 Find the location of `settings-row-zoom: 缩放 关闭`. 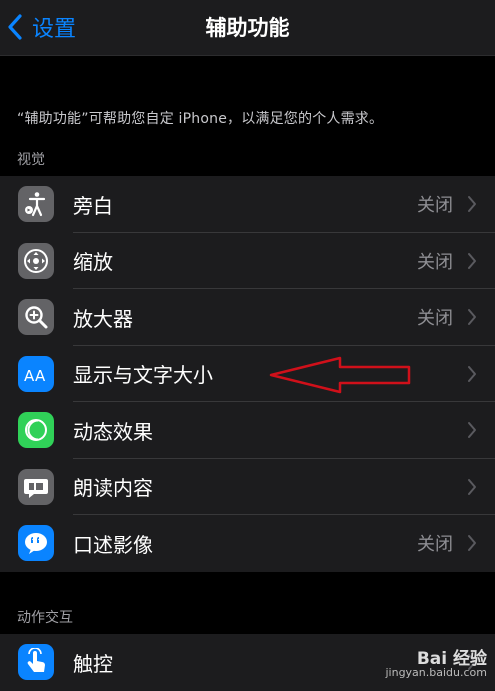

settings-row-zoom: 缩放 关闭 is located at coordinates (247, 261).